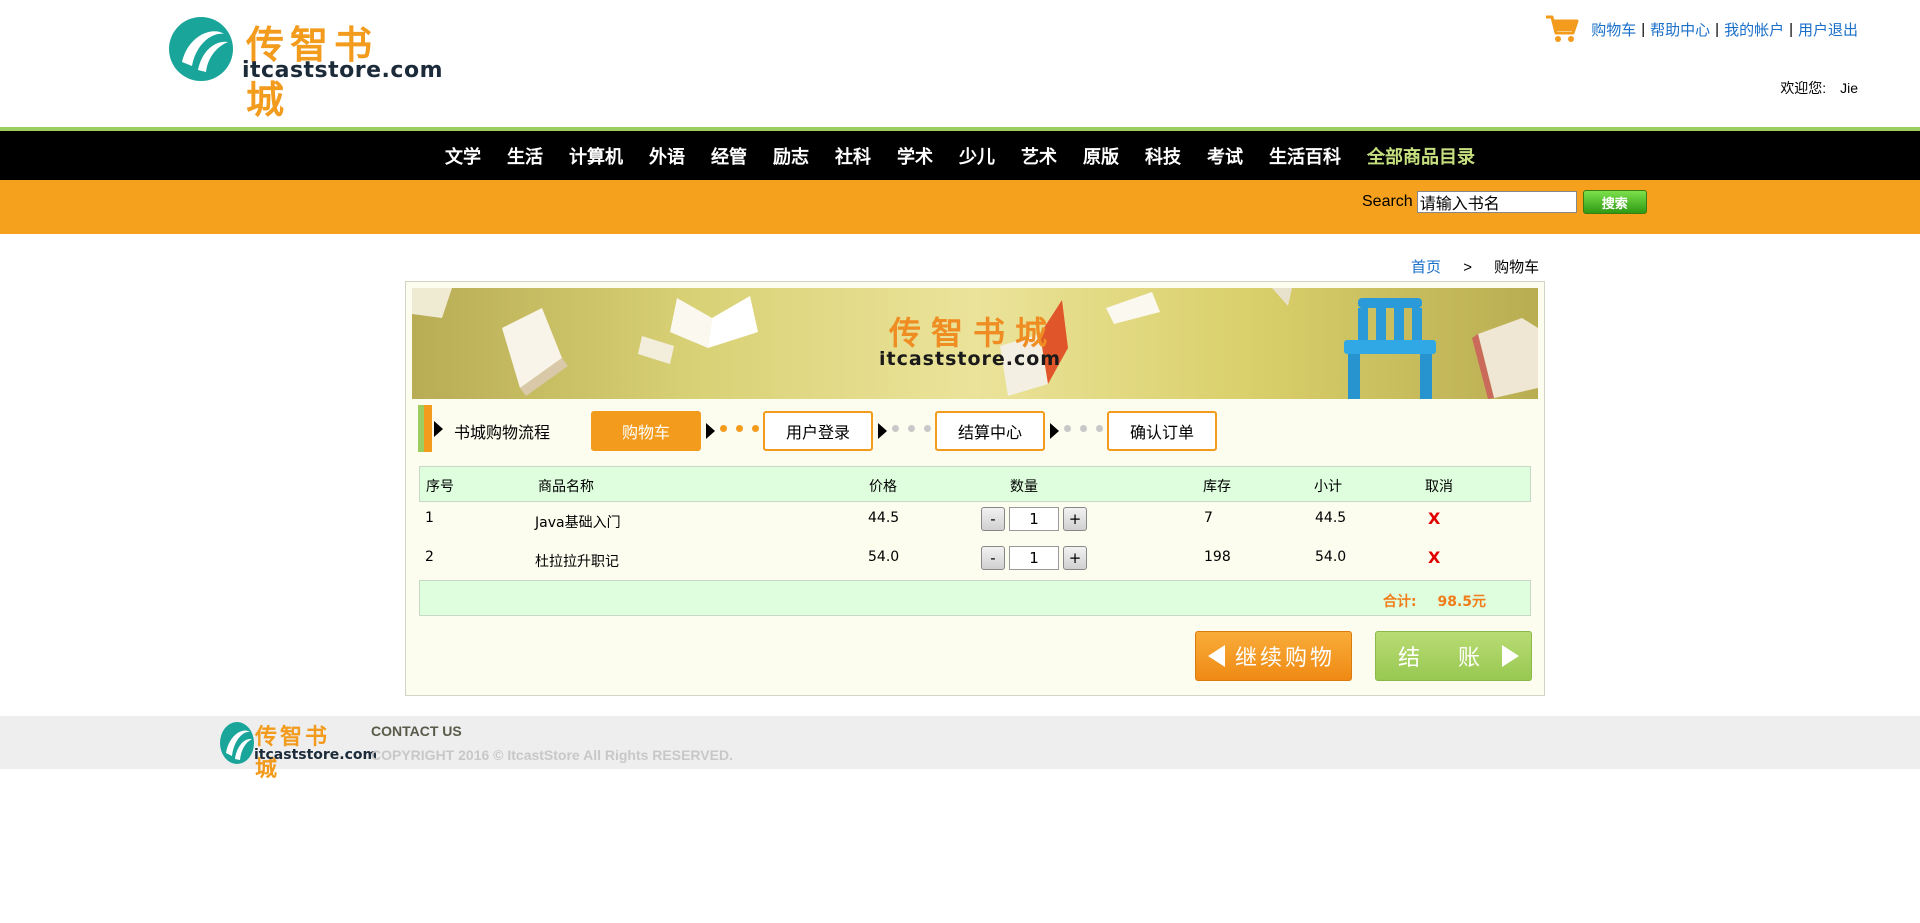 This screenshot has width=1920, height=923. What do you see at coordinates (596, 156) in the screenshot?
I see `category-computer: 计算机` at bounding box center [596, 156].